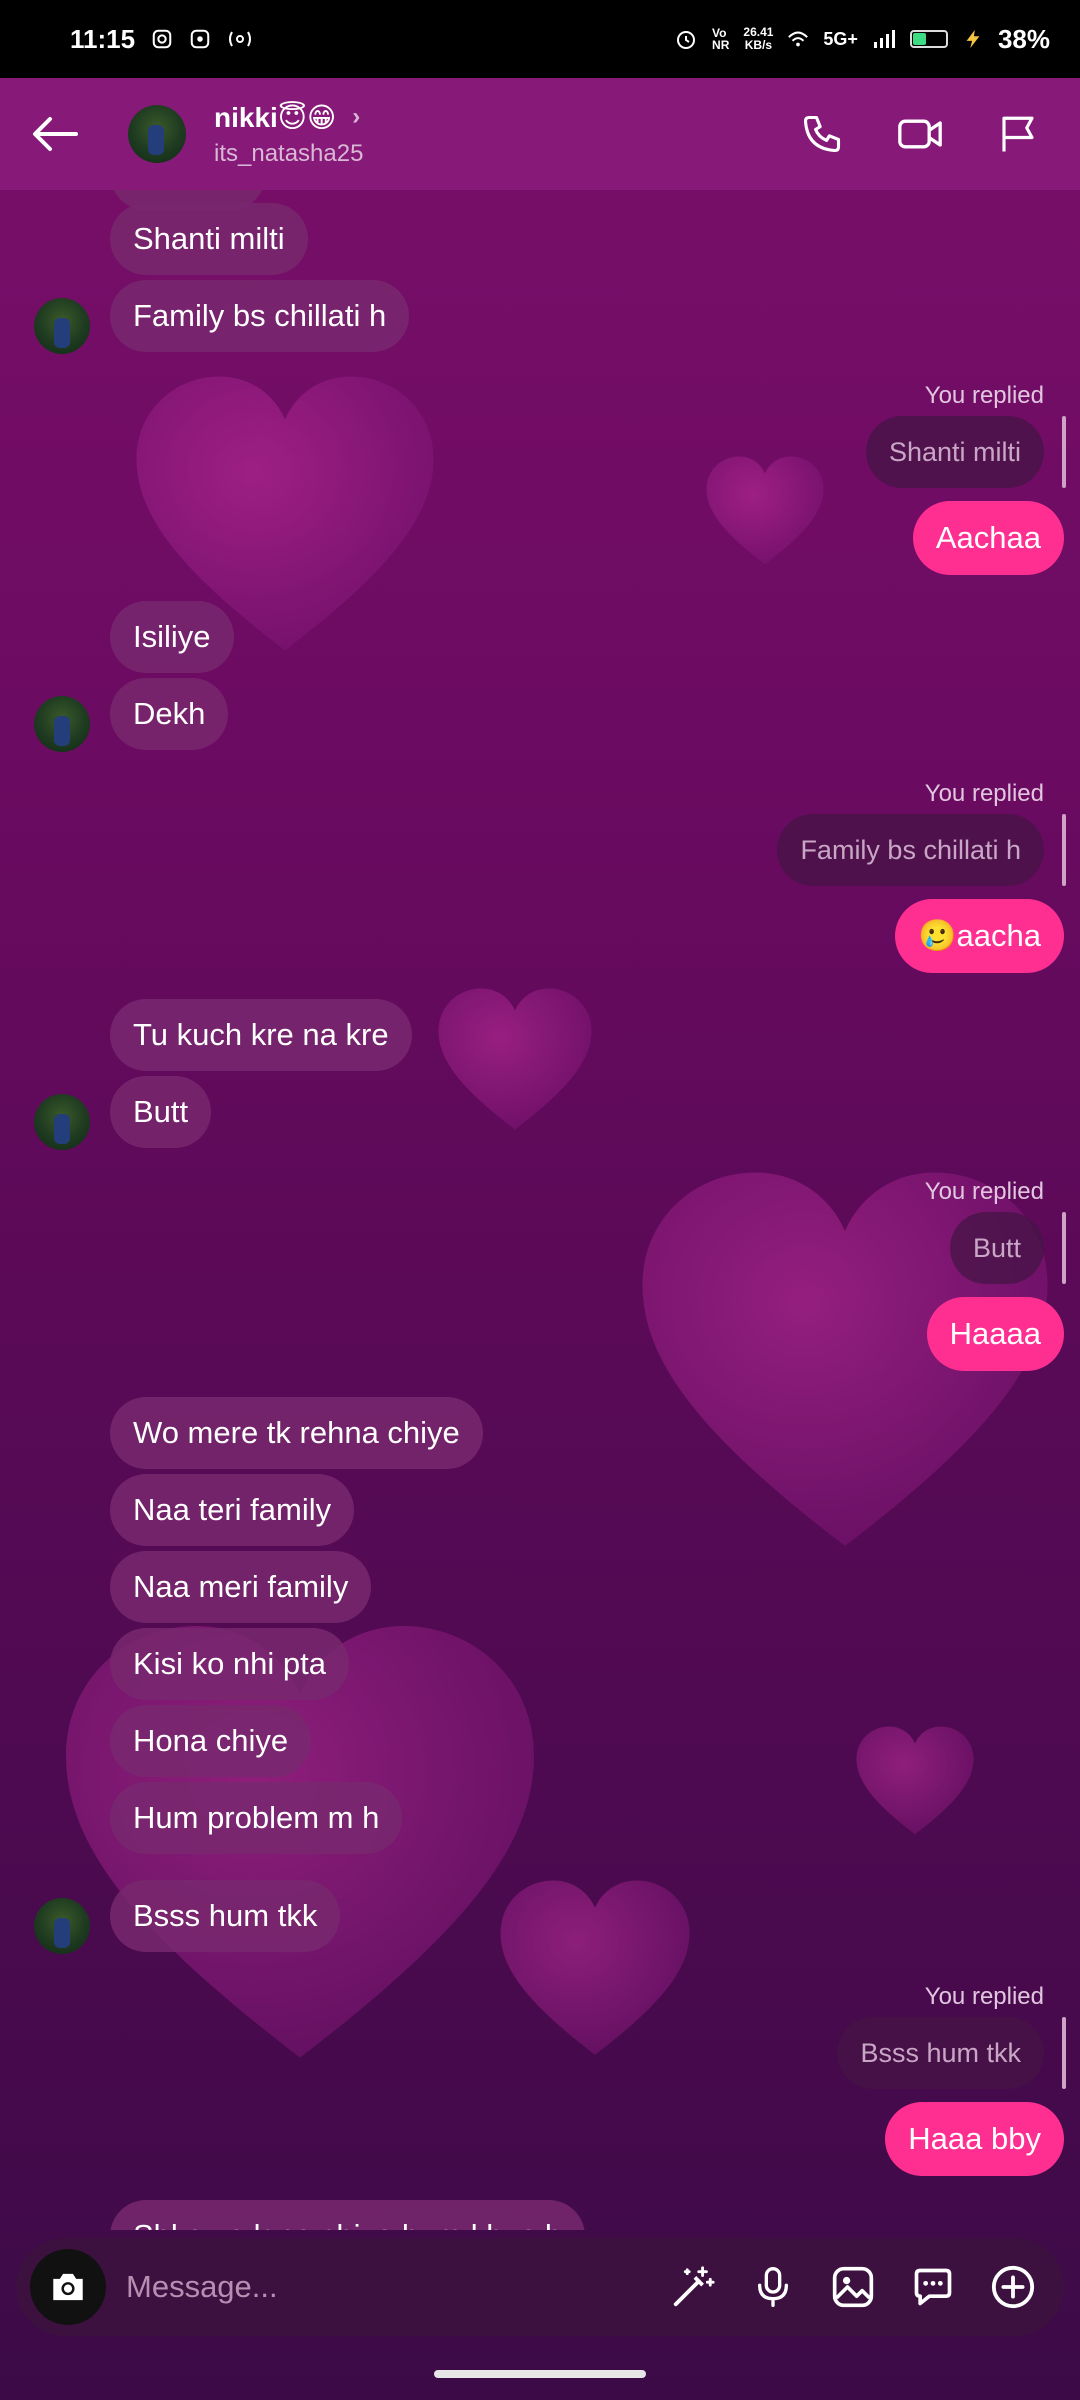 This screenshot has width=1080, height=2400. I want to click on microphone-icon, so click(773, 2287).